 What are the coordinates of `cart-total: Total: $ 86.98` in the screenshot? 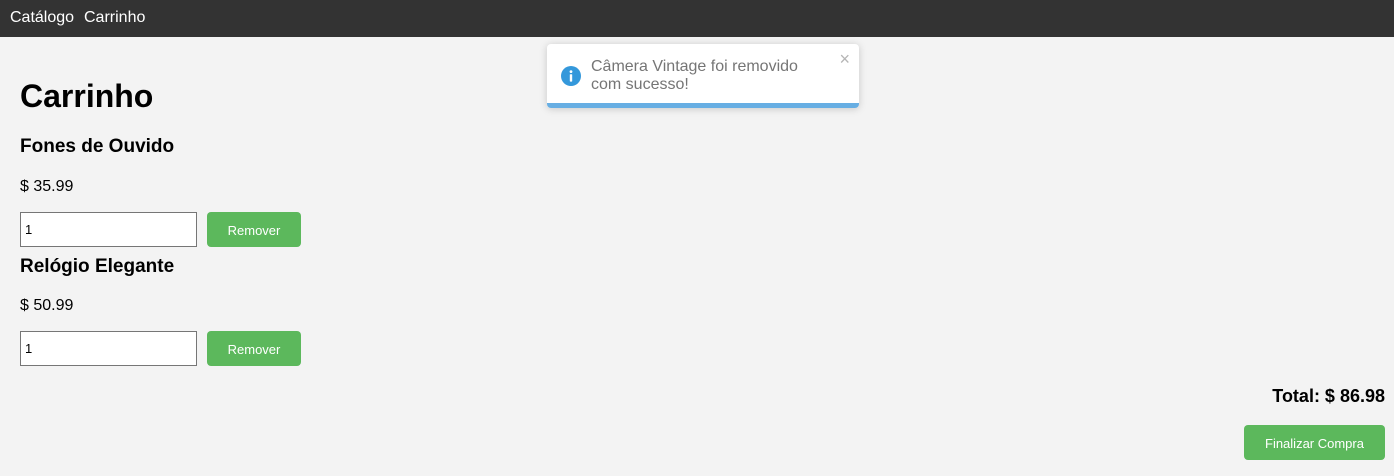 It's located at (1328, 396).